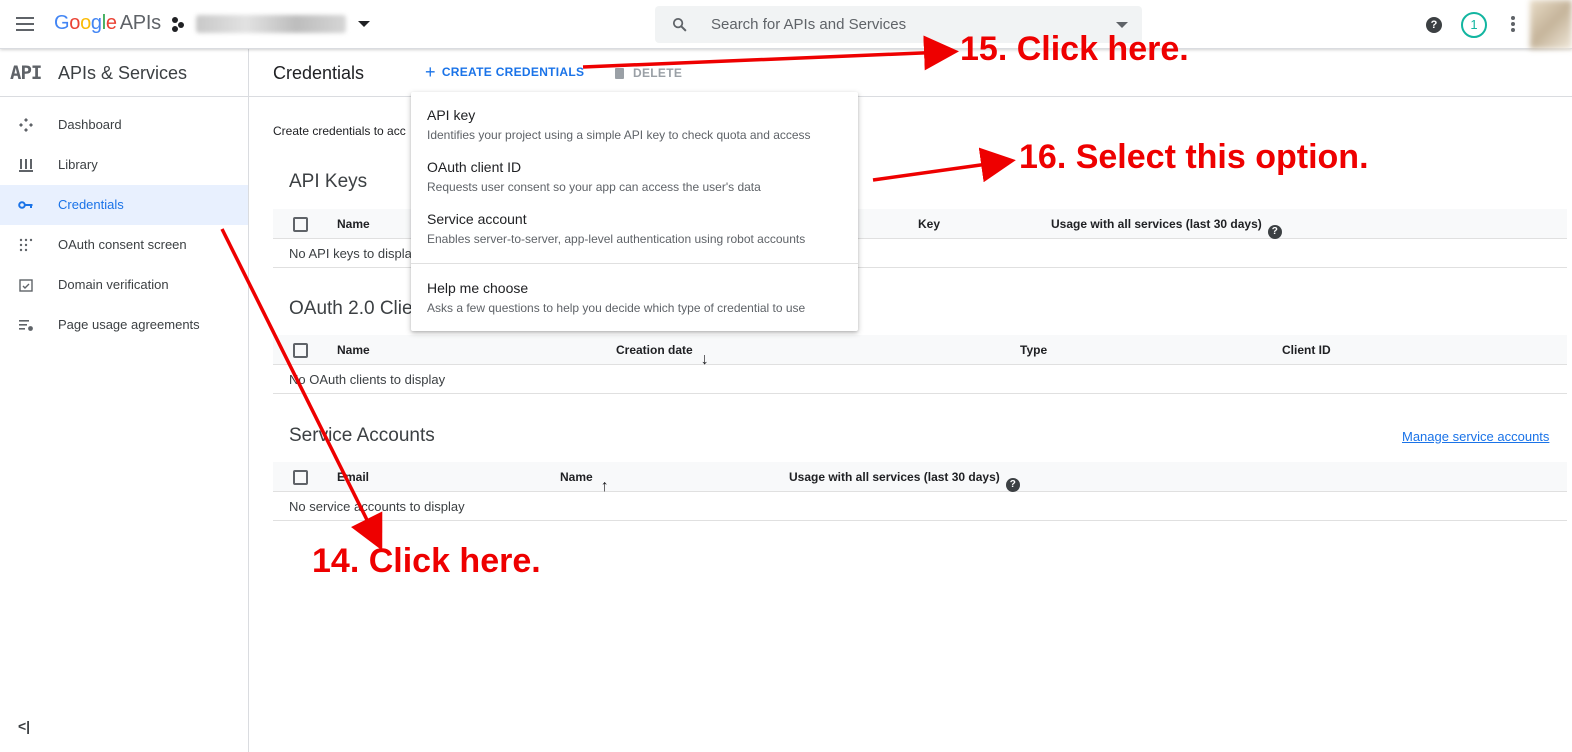 This screenshot has height=752, width=1572. What do you see at coordinates (1194, 157) in the screenshot?
I see `annotation-step-16: 16. Select this option.` at bounding box center [1194, 157].